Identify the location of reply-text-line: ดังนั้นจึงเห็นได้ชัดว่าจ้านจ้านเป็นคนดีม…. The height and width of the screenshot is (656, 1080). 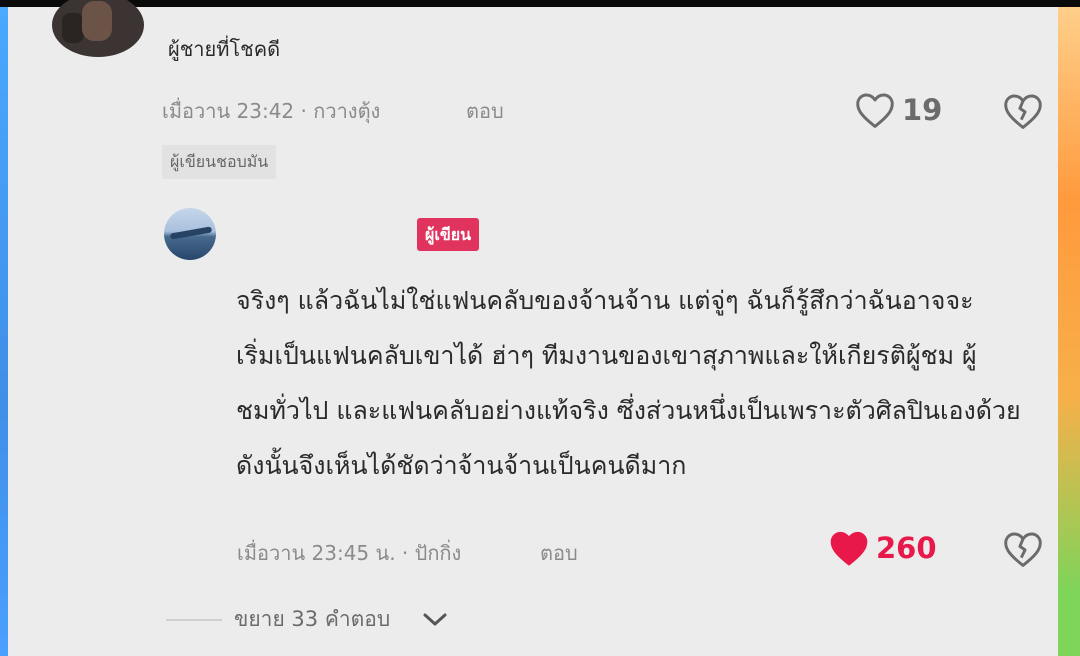
(461, 465).